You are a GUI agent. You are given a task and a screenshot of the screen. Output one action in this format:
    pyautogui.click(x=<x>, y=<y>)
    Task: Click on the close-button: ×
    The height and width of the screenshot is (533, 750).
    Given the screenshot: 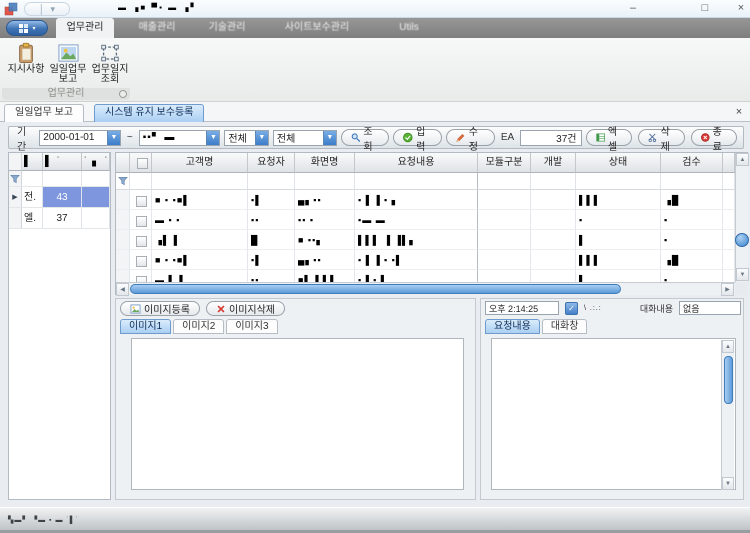 What is the action you would take?
    pyautogui.click(x=739, y=8)
    